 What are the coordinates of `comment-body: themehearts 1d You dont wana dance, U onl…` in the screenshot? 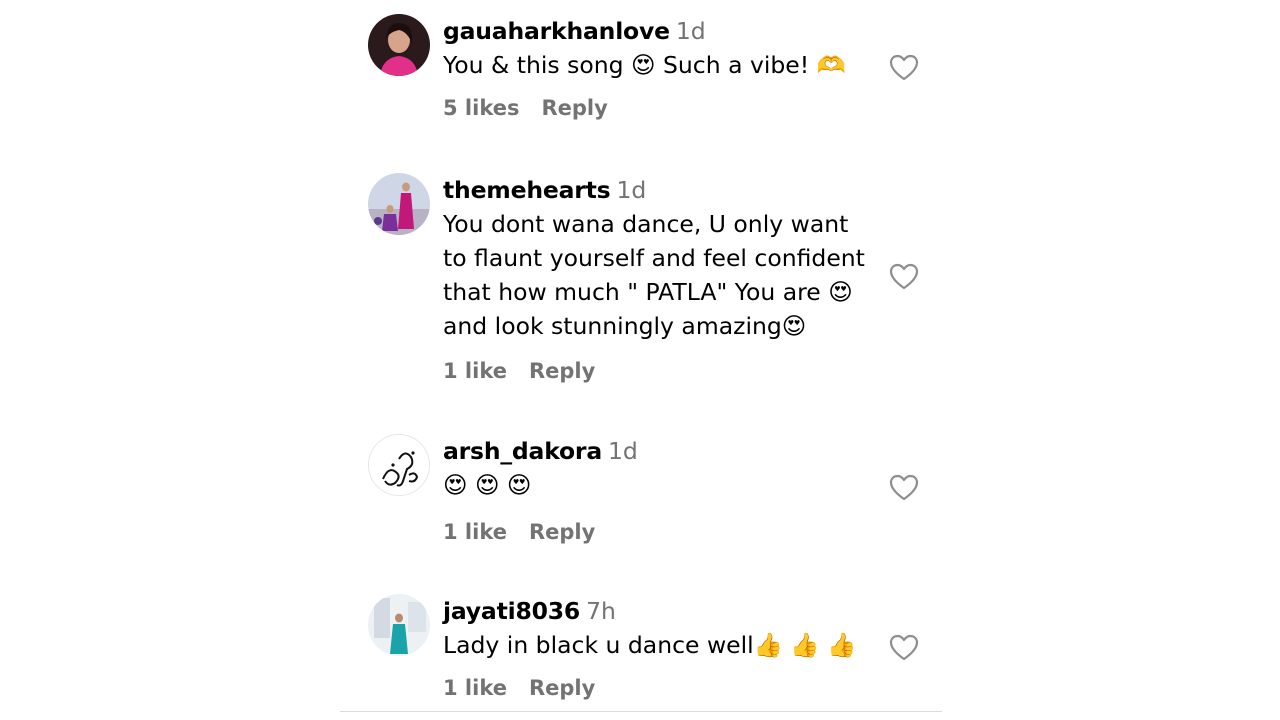 It's located at (658, 278).